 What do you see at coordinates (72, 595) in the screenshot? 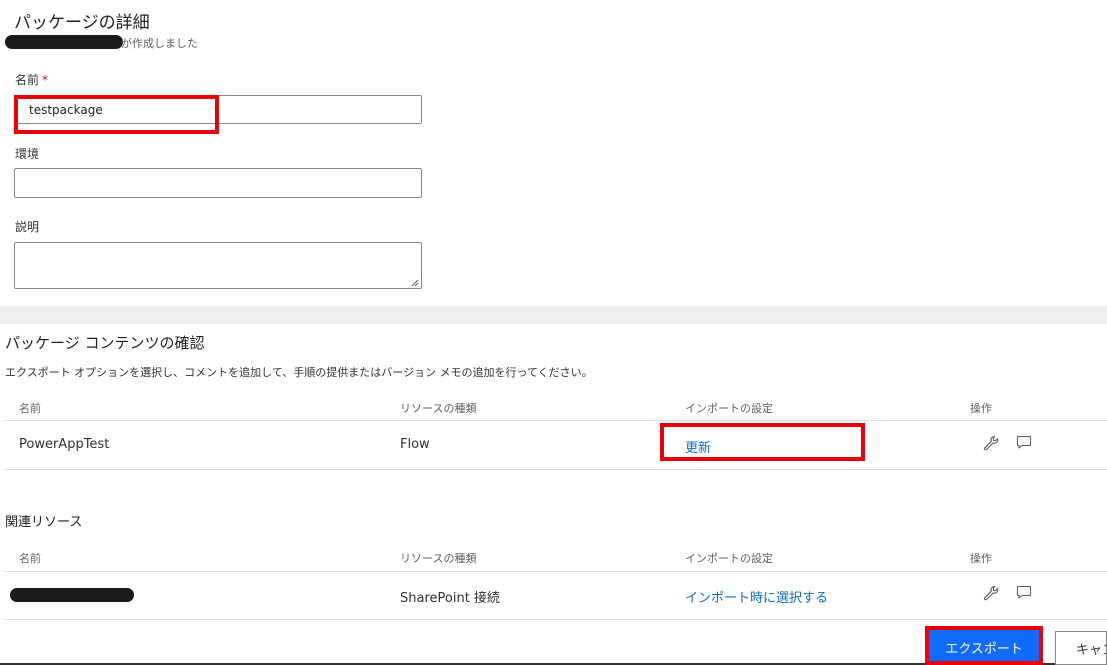
I see `redacted-related-resource-name` at bounding box center [72, 595].